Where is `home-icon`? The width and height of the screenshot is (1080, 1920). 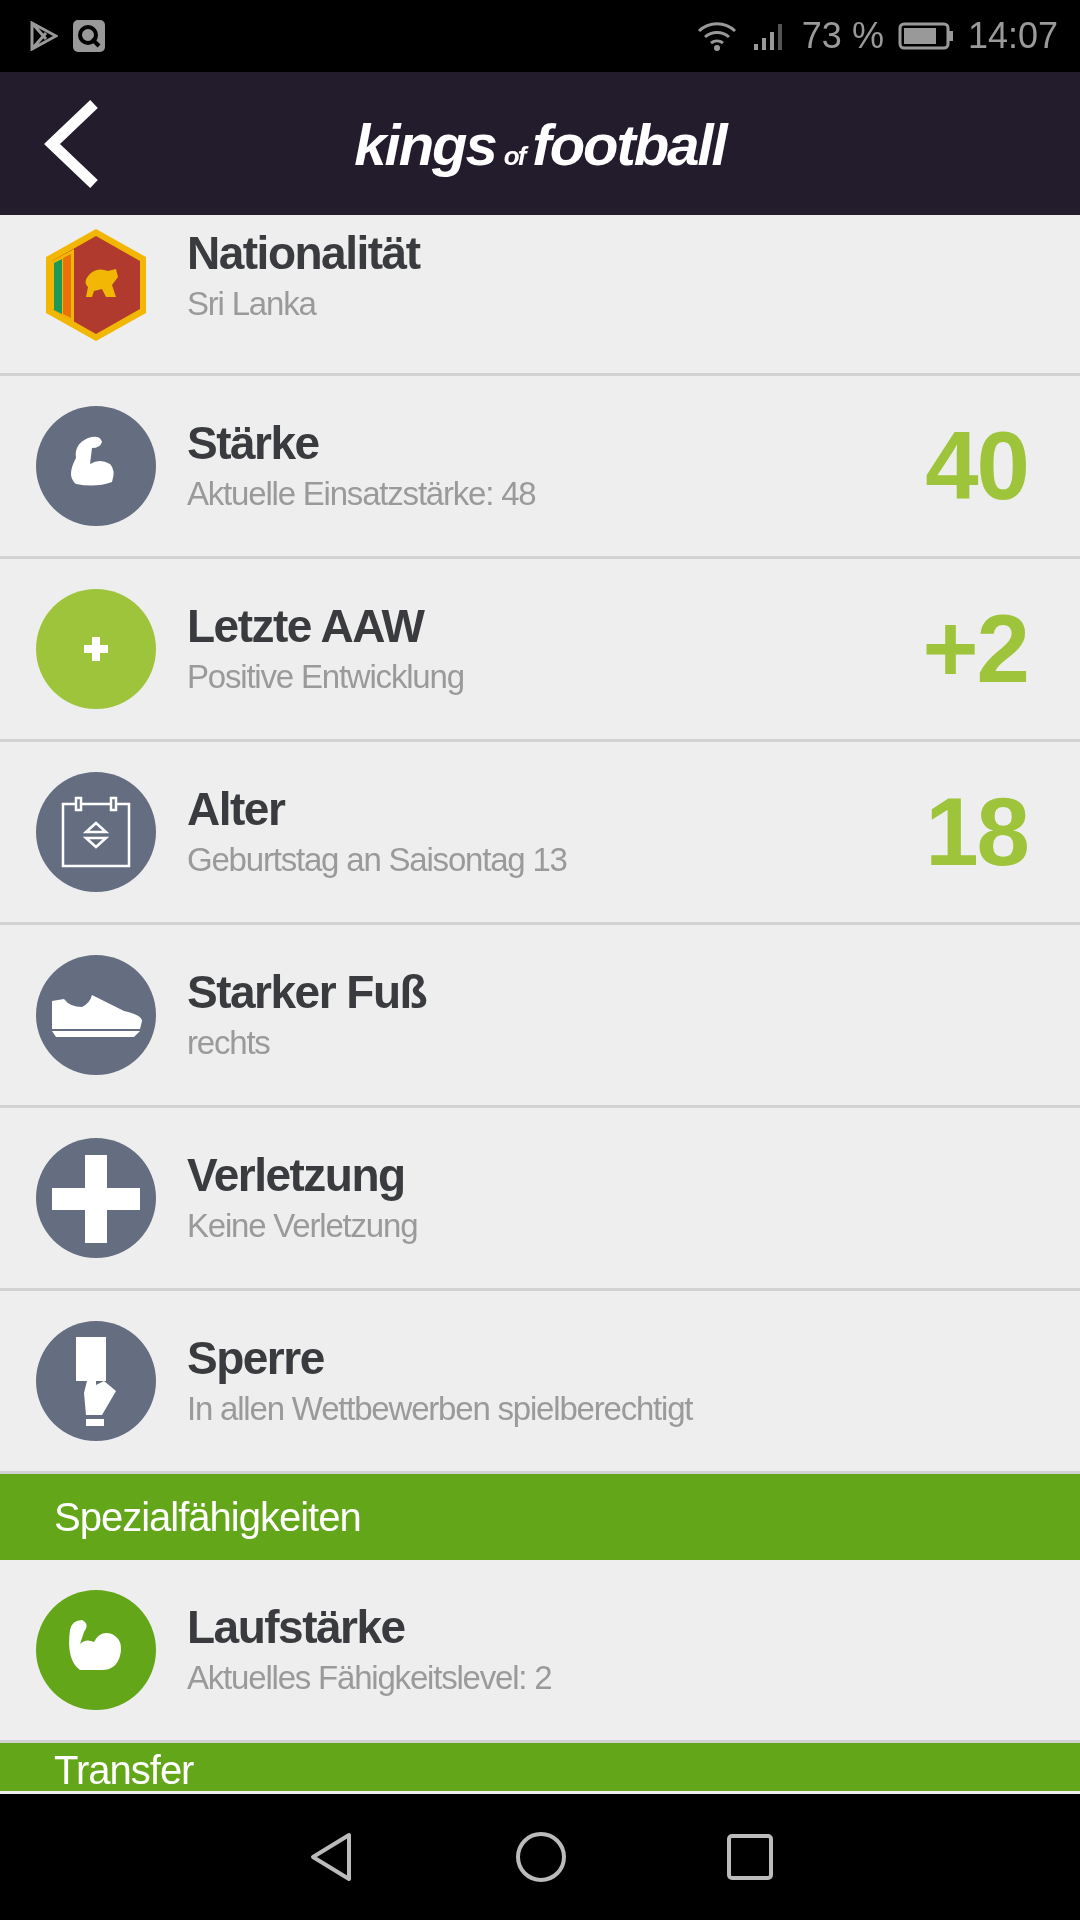 home-icon is located at coordinates (541, 1857).